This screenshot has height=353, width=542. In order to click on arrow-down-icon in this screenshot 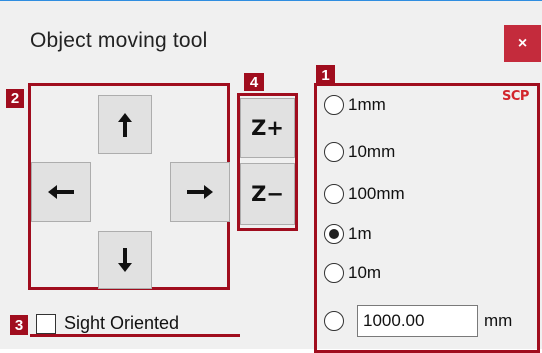, I will do `click(125, 260)`.